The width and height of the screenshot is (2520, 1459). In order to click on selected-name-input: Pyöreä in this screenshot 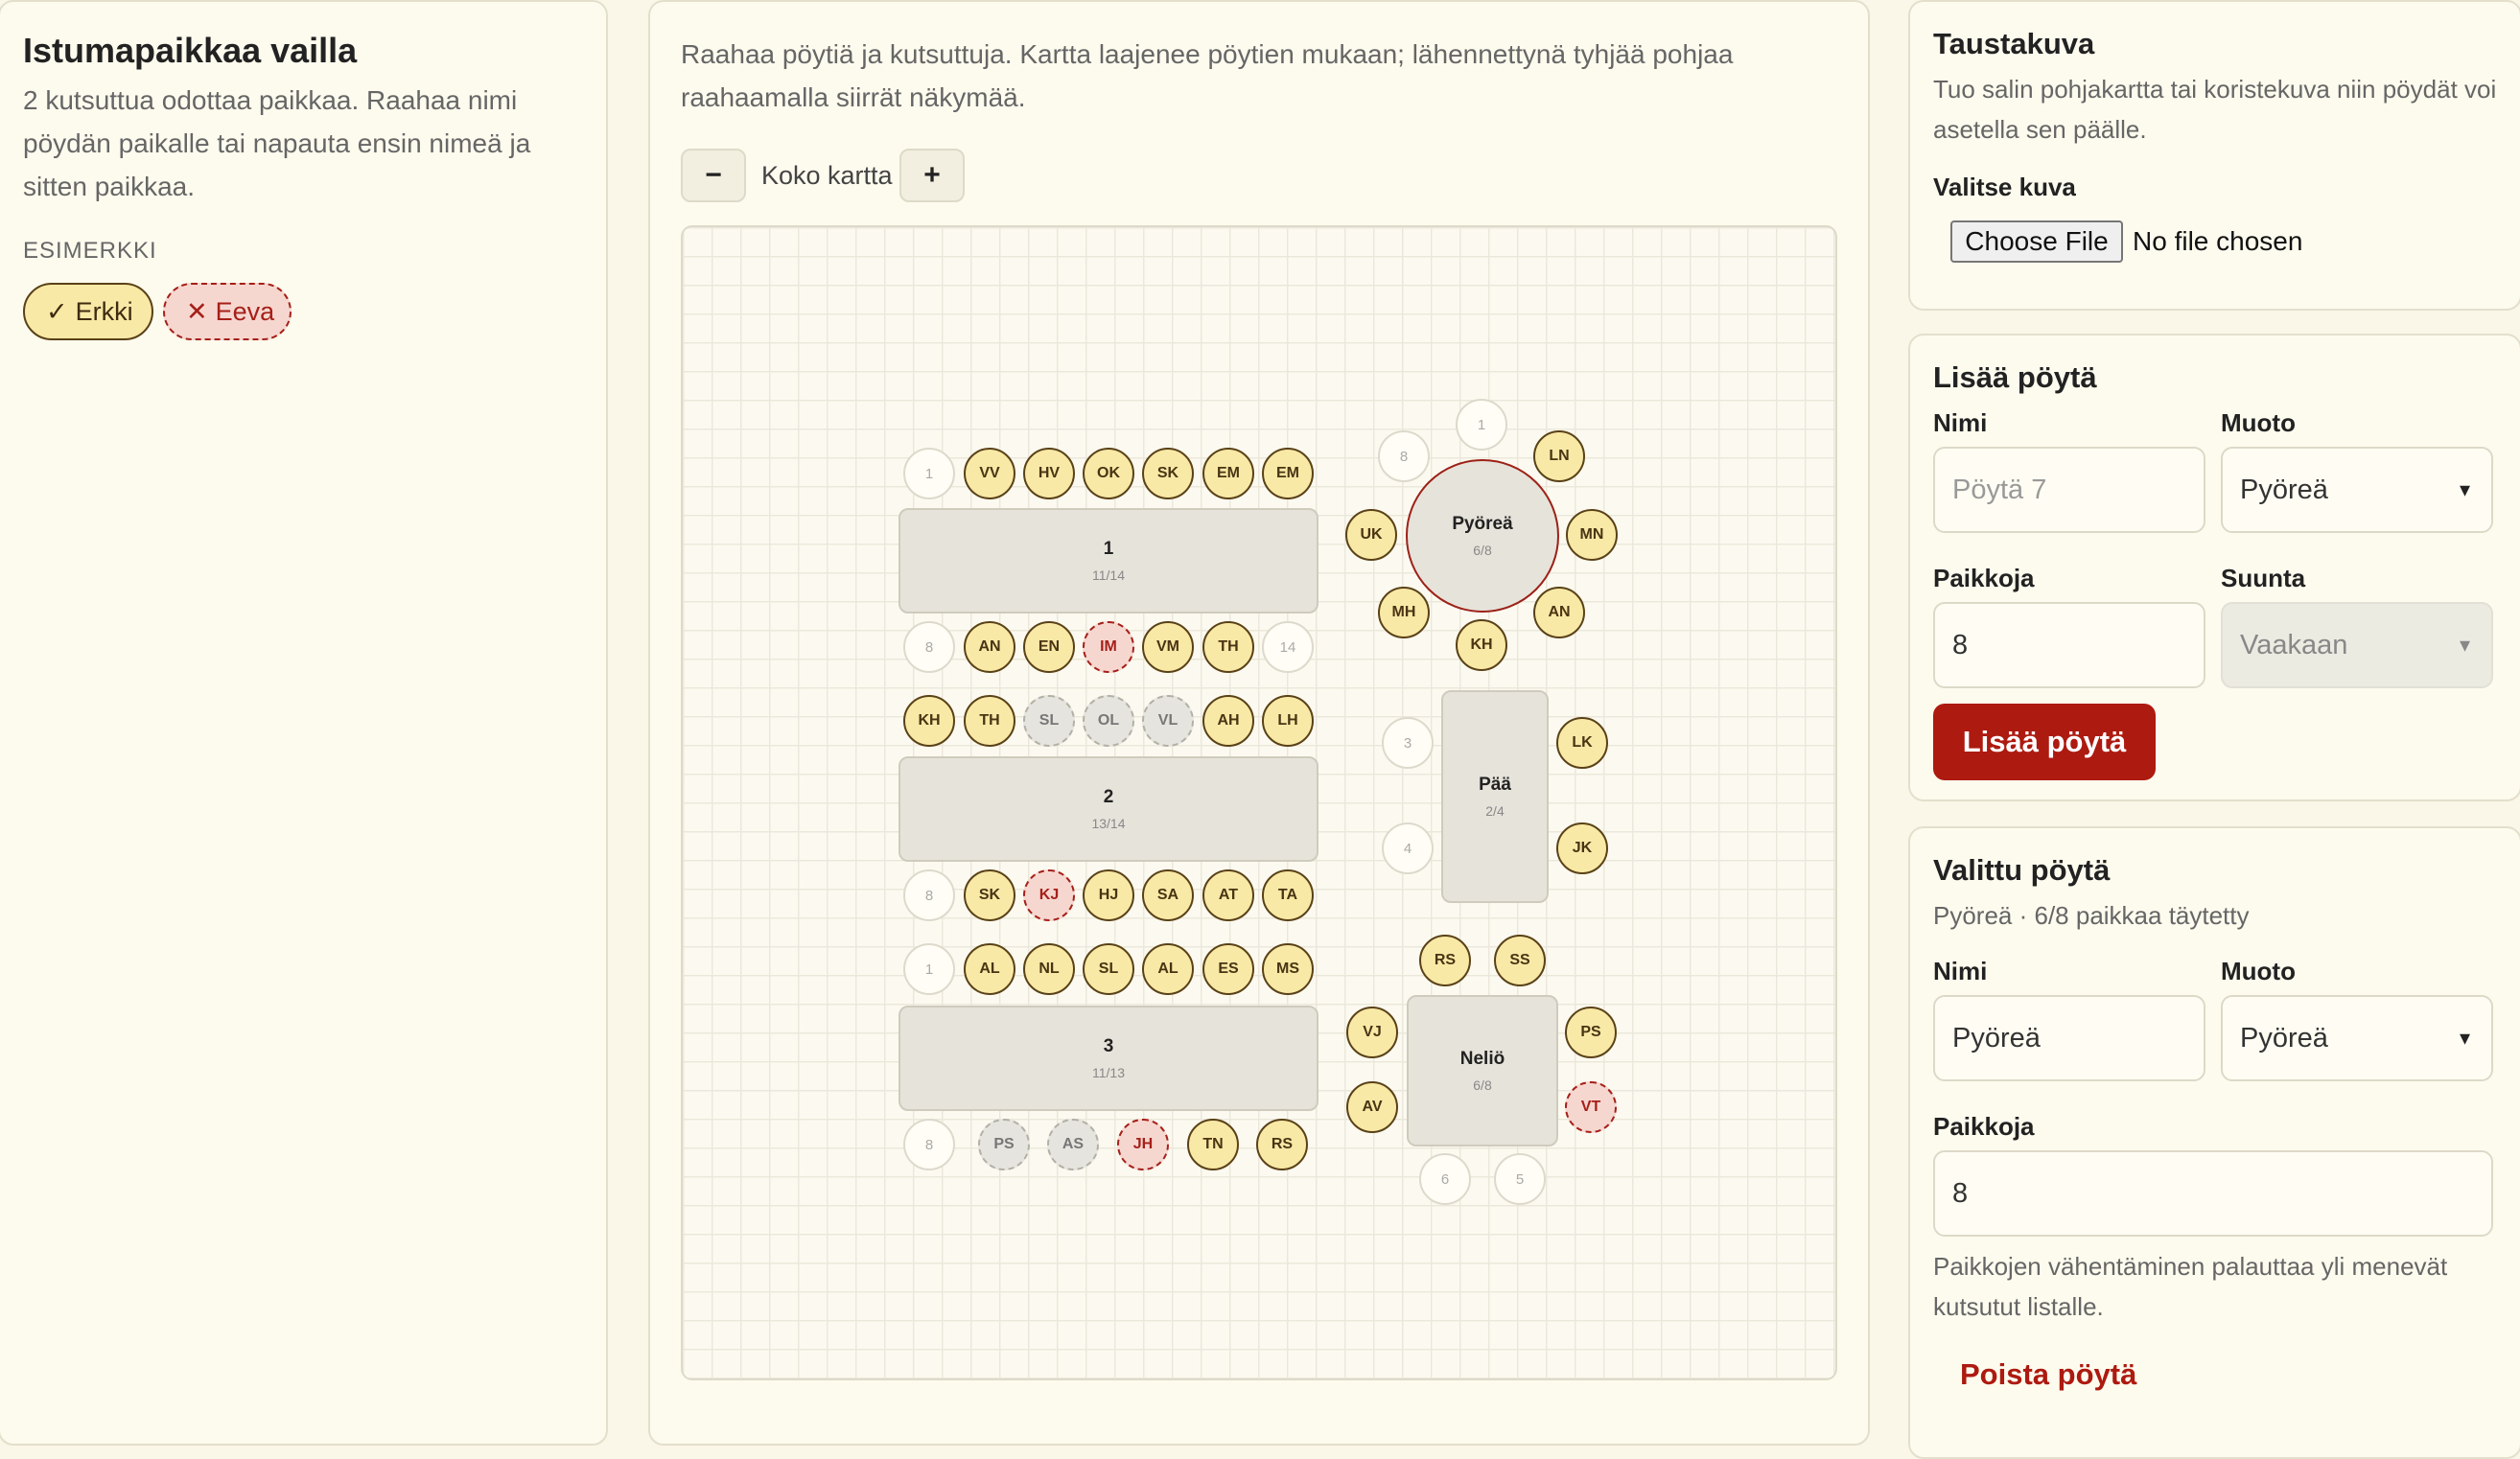, I will do `click(2069, 1038)`.